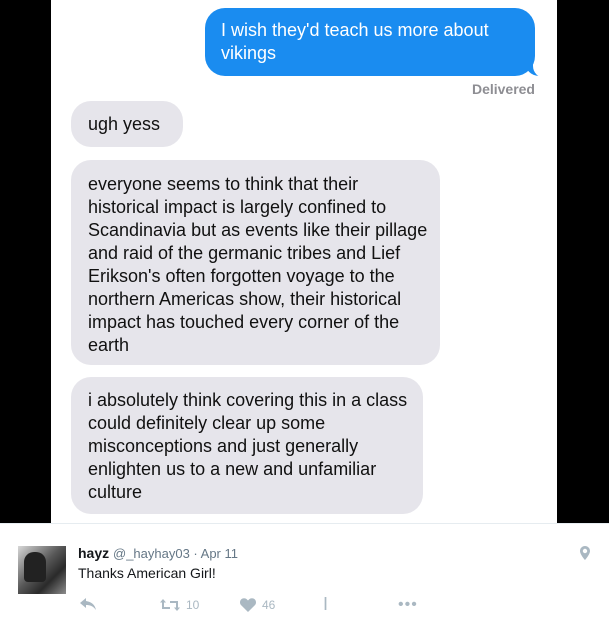  Describe the element at coordinates (42, 570) in the screenshot. I see `avatar` at that location.